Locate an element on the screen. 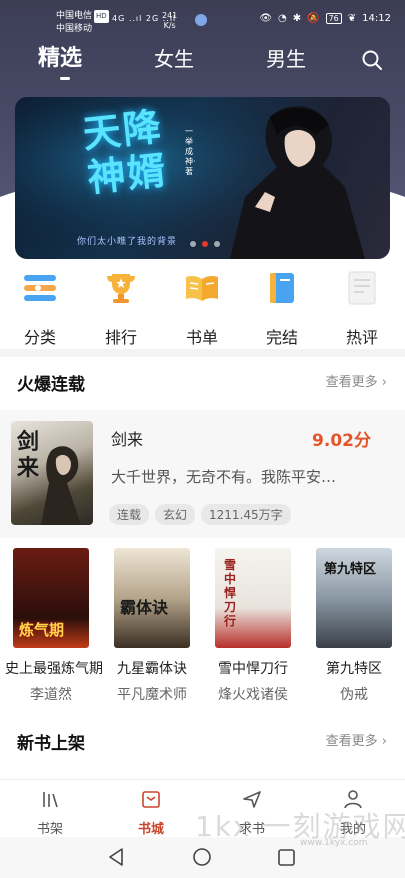 This screenshot has width=405, height=878. book-cover: 雪中悍刀行 is located at coordinates (253, 598).